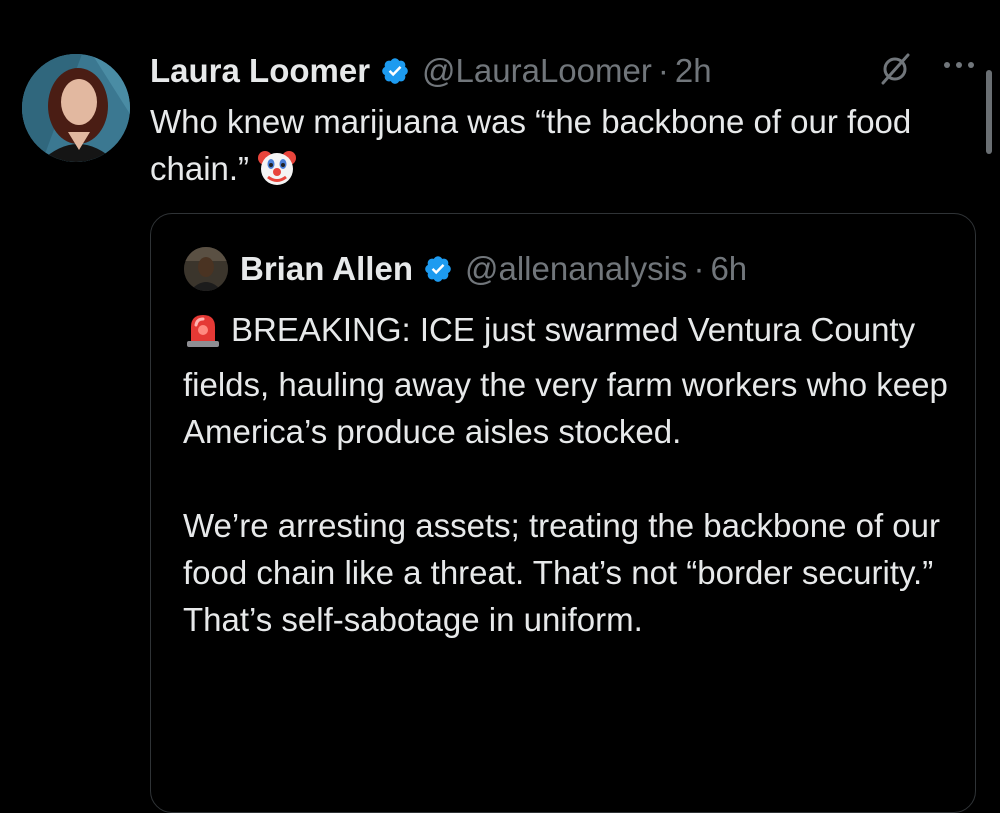  Describe the element at coordinates (203, 335) in the screenshot. I see `police-siren-icon` at that location.